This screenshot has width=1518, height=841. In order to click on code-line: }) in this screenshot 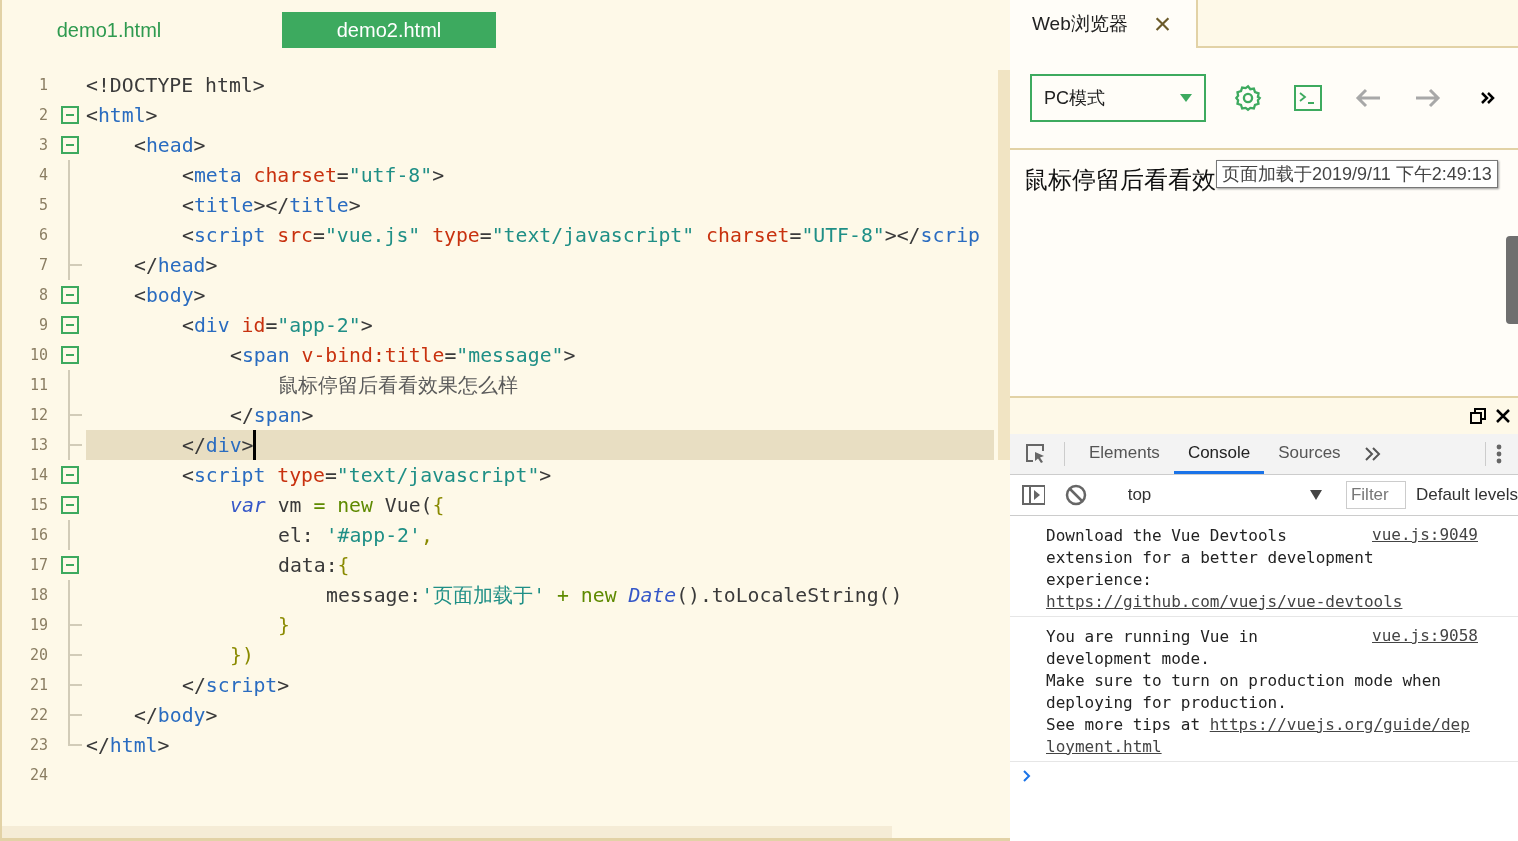, I will do `click(242, 655)`.